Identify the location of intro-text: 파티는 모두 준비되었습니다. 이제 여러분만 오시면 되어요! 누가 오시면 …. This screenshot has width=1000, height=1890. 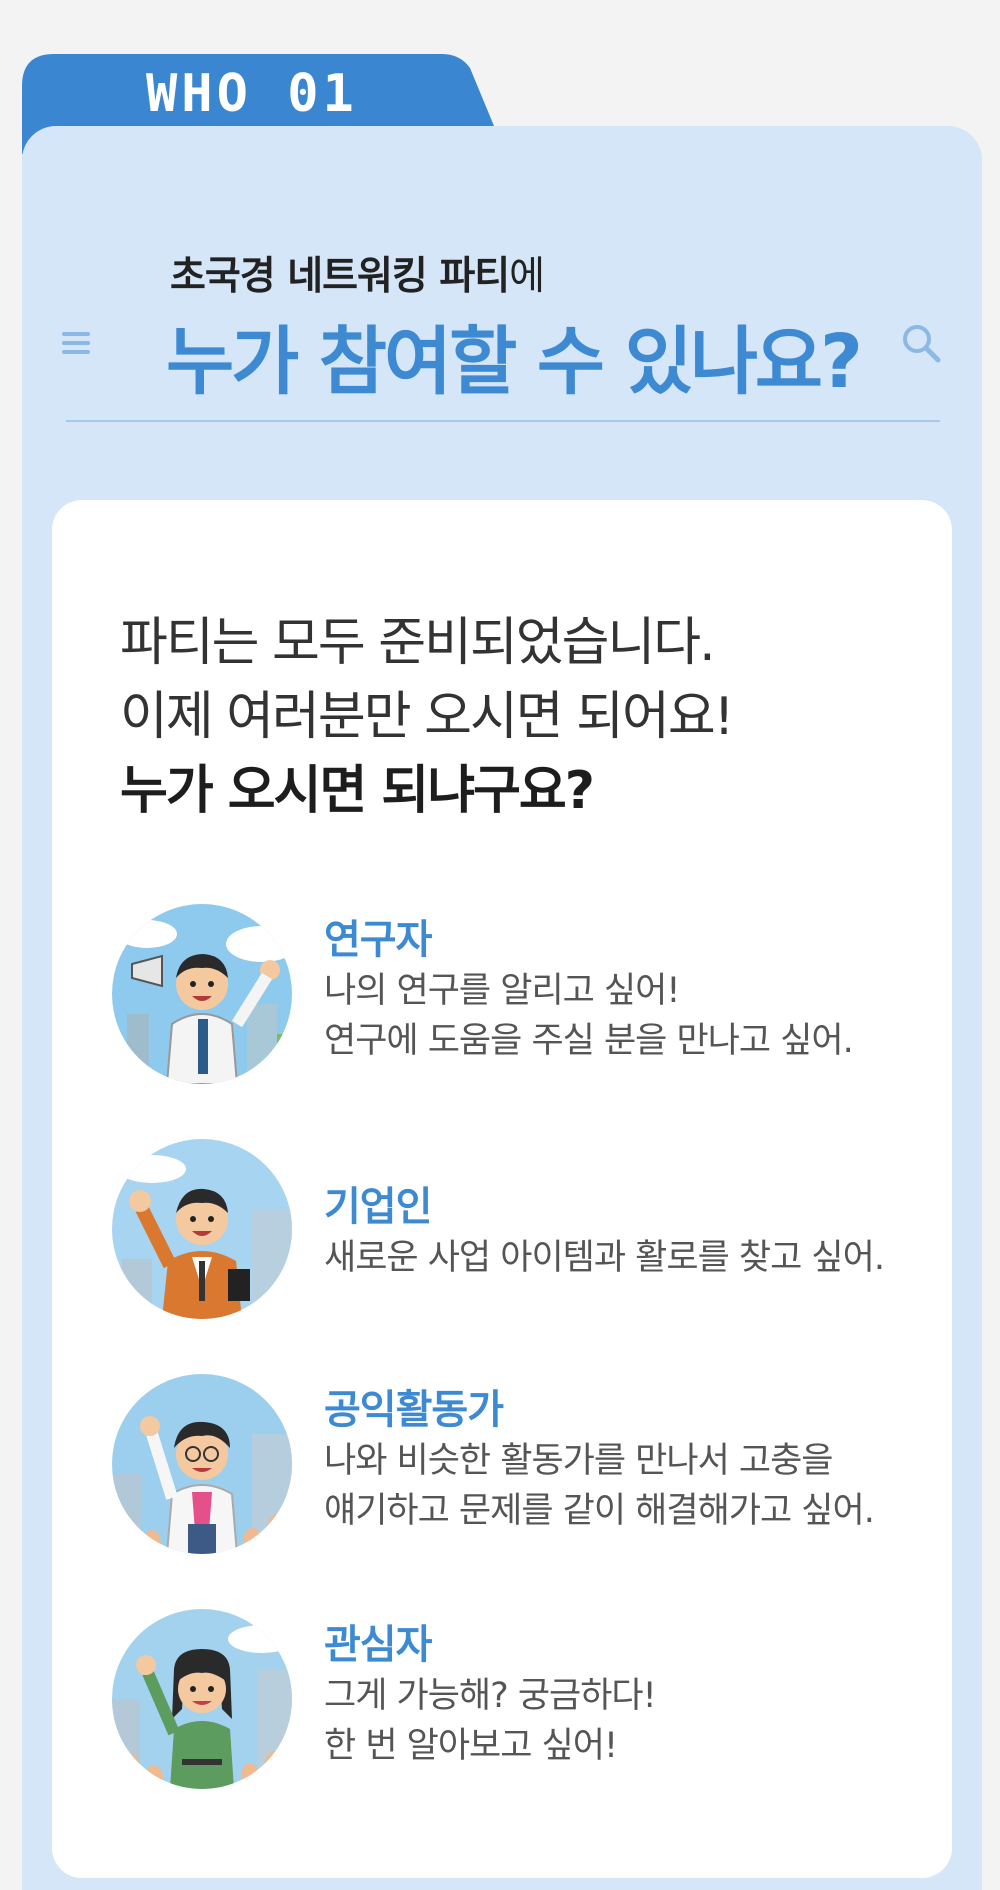
(427, 717).